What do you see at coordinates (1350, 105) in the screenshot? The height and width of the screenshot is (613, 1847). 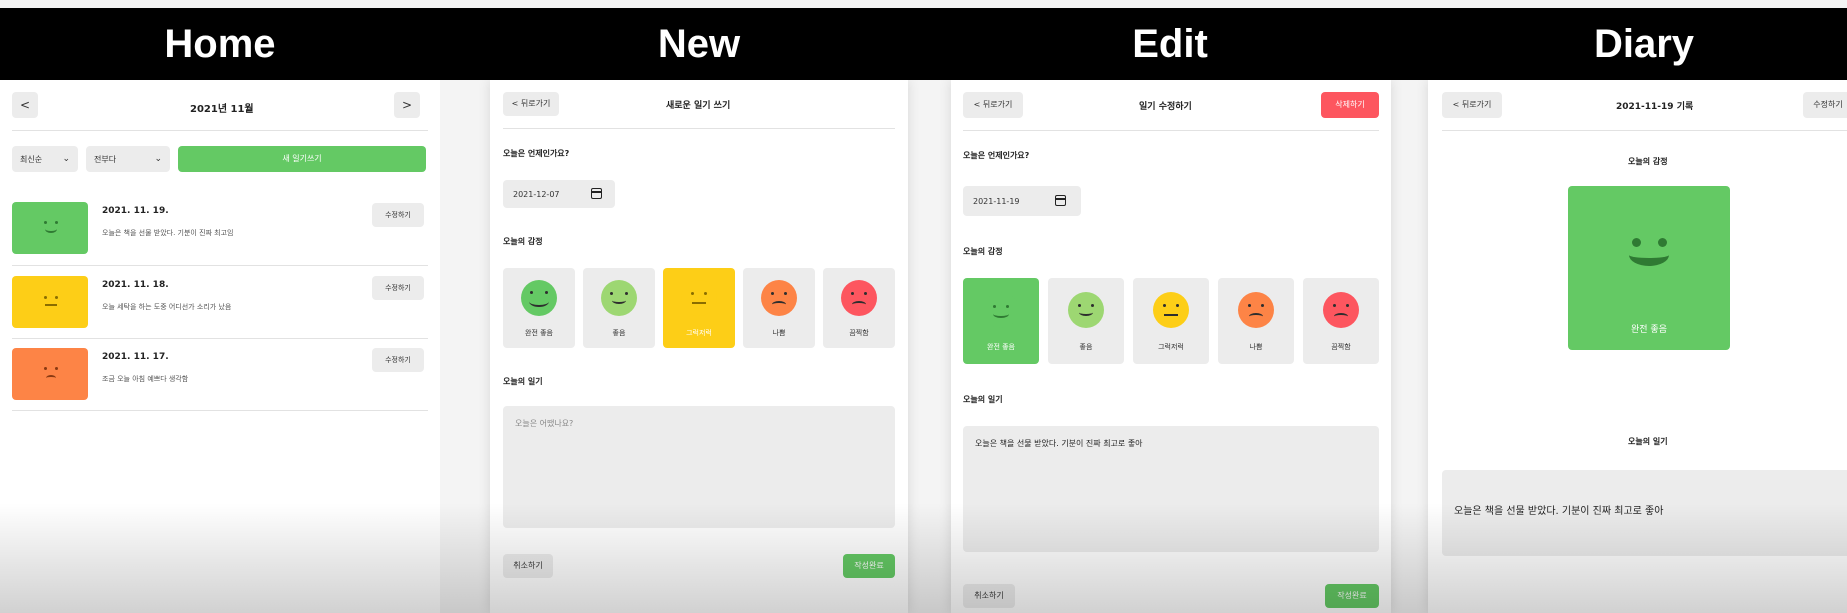 I see `delete-button: 삭제하기` at bounding box center [1350, 105].